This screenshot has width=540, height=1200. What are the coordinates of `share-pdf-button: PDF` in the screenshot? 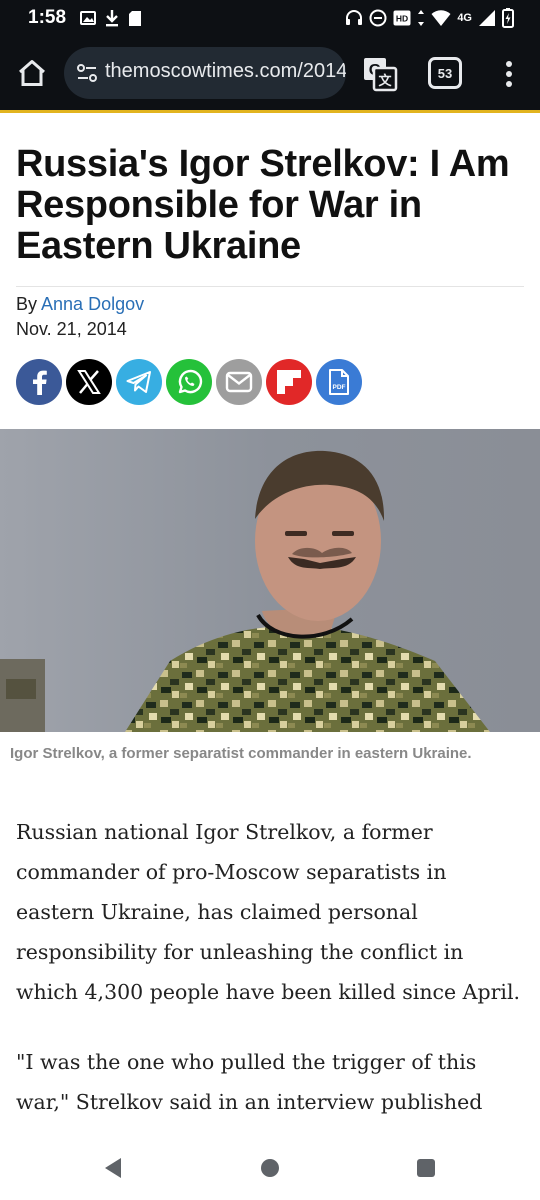 It's located at (339, 382).